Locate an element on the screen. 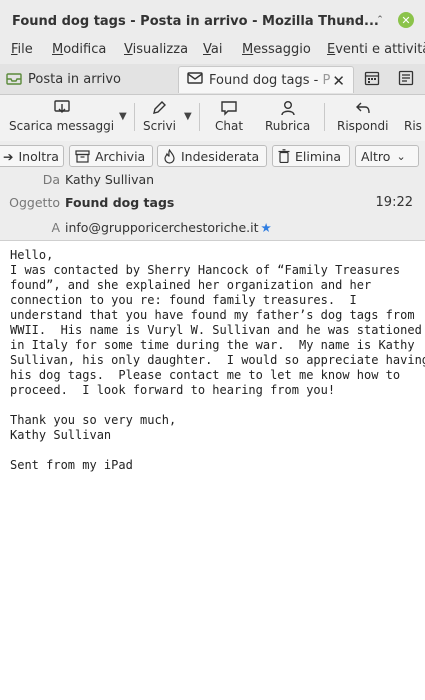 This screenshot has height=700, width=425. archive-button: Archivia is located at coordinates (111, 156).